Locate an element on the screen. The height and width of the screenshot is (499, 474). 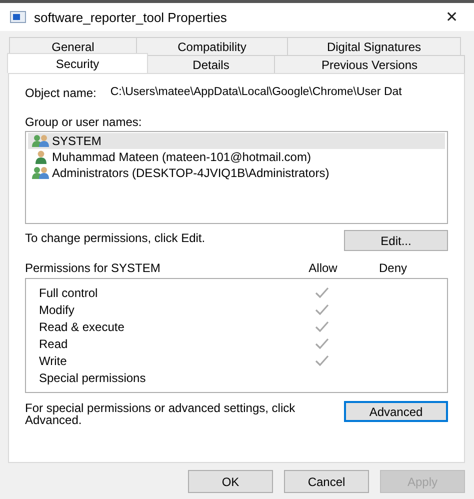
permission-name: Write is located at coordinates (53, 361).